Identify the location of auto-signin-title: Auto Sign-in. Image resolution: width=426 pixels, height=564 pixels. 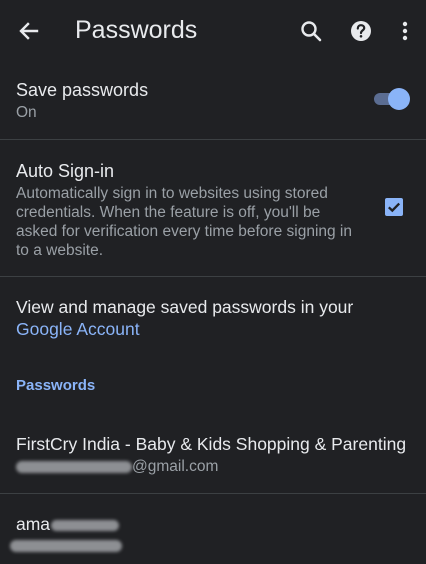
(65, 171).